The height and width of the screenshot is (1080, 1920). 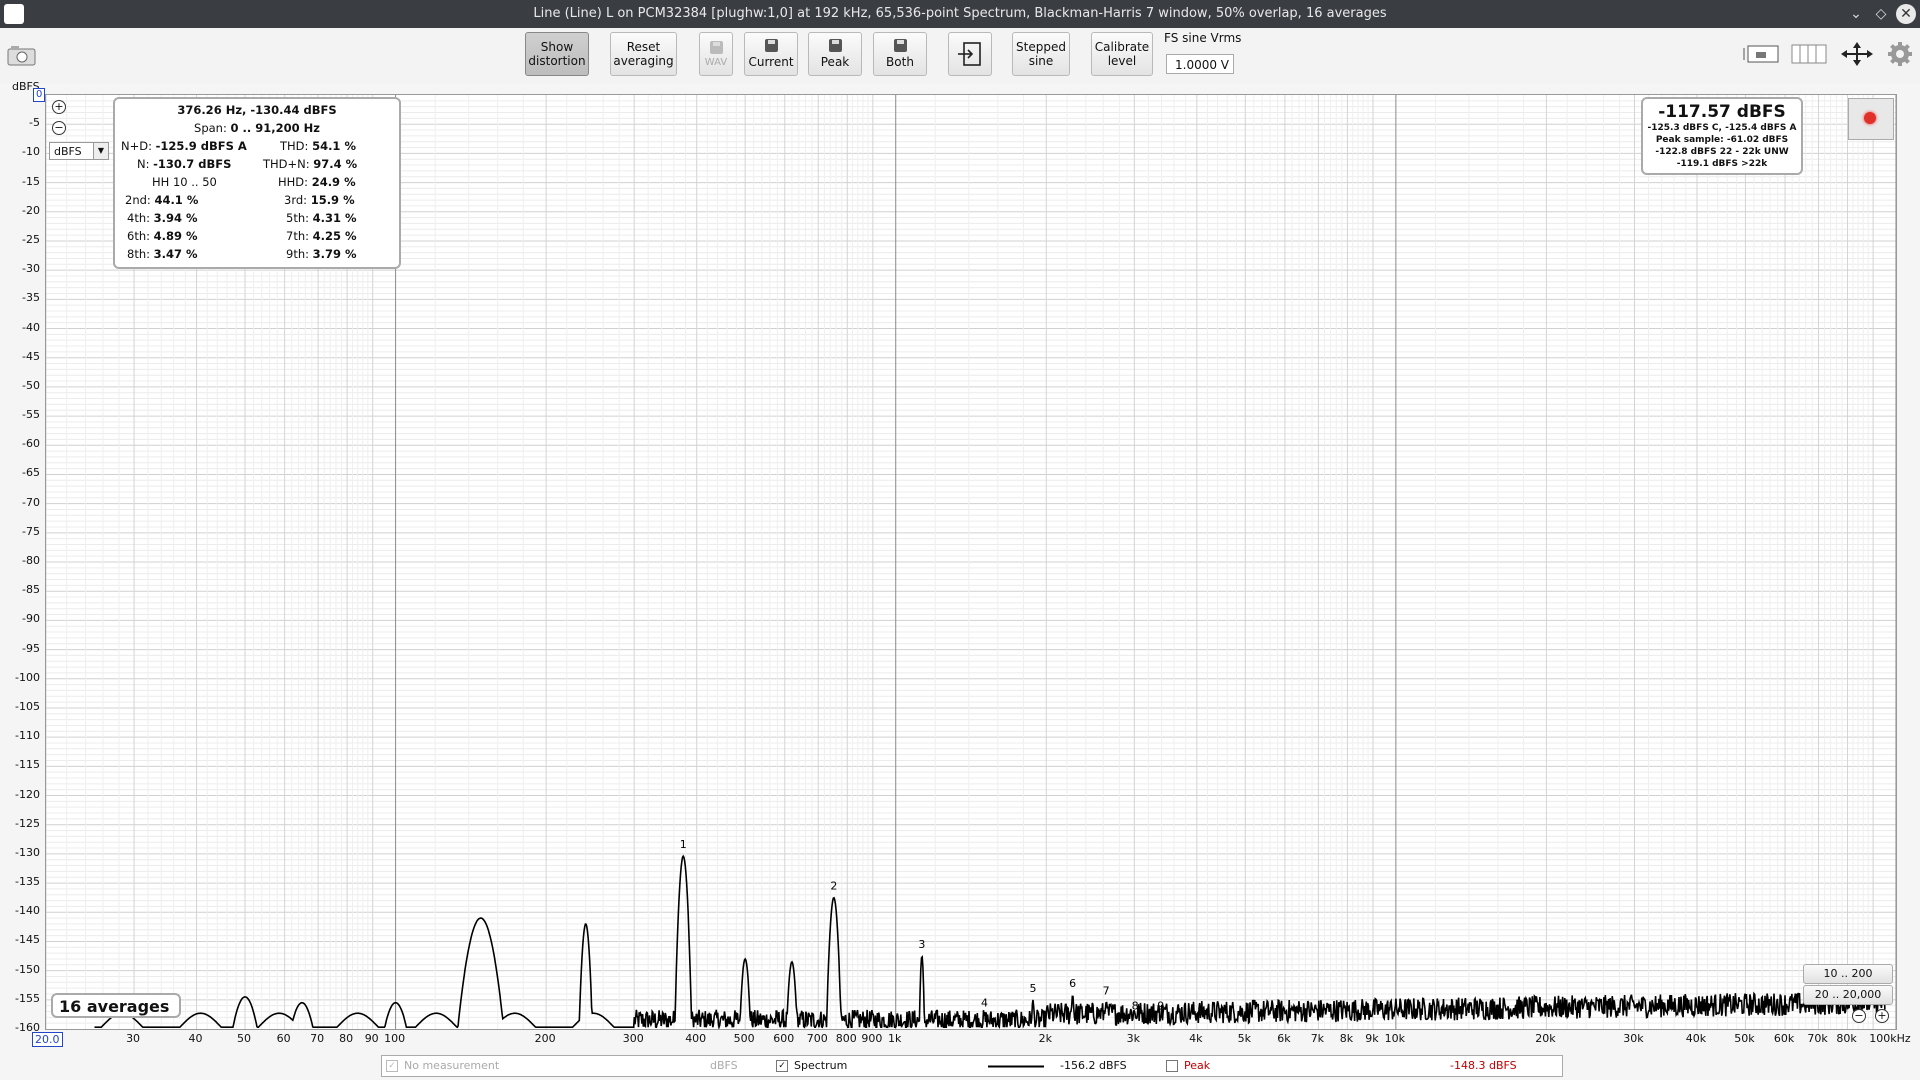 What do you see at coordinates (318, 146) in the screenshot?
I see `thd-readout: THD: 54.1 %` at bounding box center [318, 146].